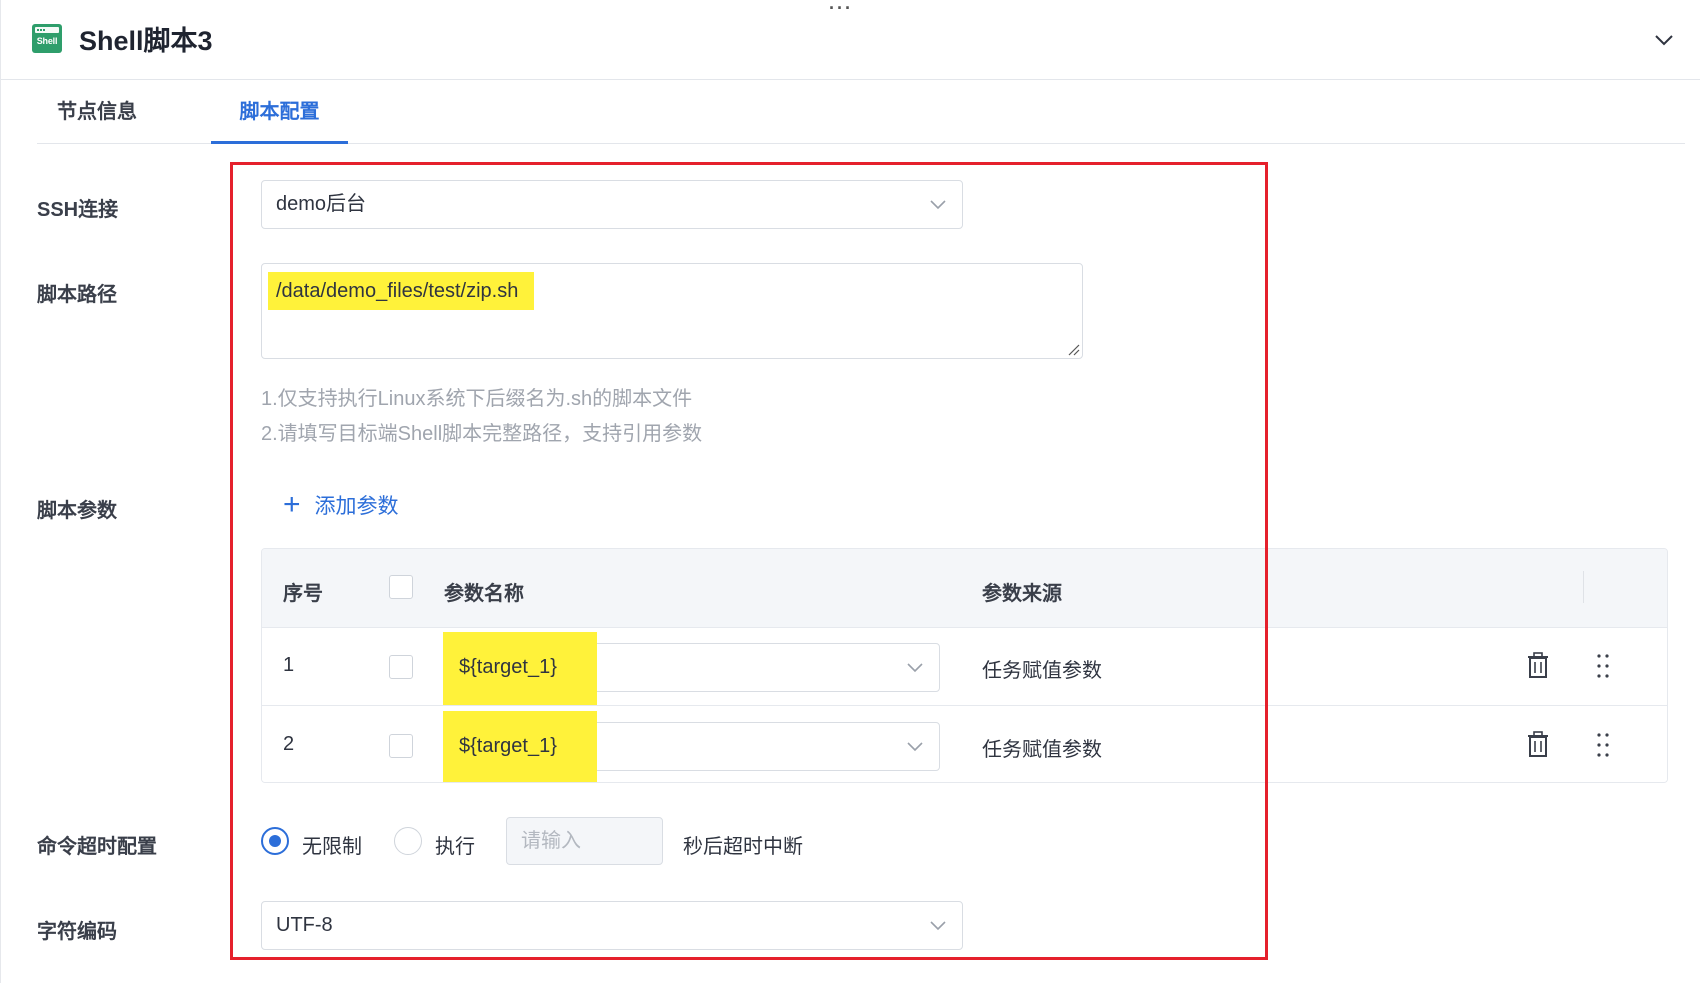 This screenshot has width=1700, height=983. I want to click on tab-bar: 节点信息 脚本配置, so click(861, 112).